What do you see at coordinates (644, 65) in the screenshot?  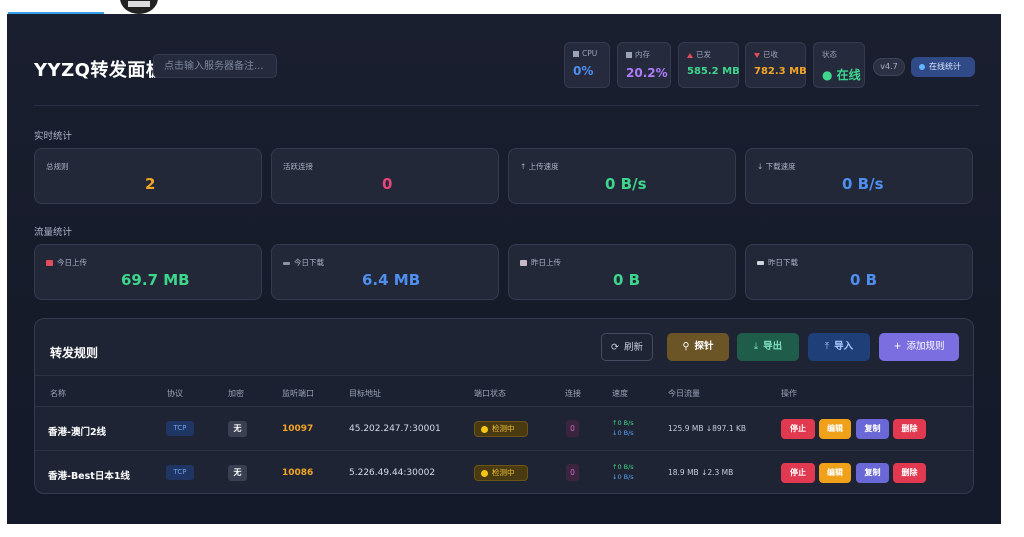 I see `memory-chip: 内存 20.2%` at bounding box center [644, 65].